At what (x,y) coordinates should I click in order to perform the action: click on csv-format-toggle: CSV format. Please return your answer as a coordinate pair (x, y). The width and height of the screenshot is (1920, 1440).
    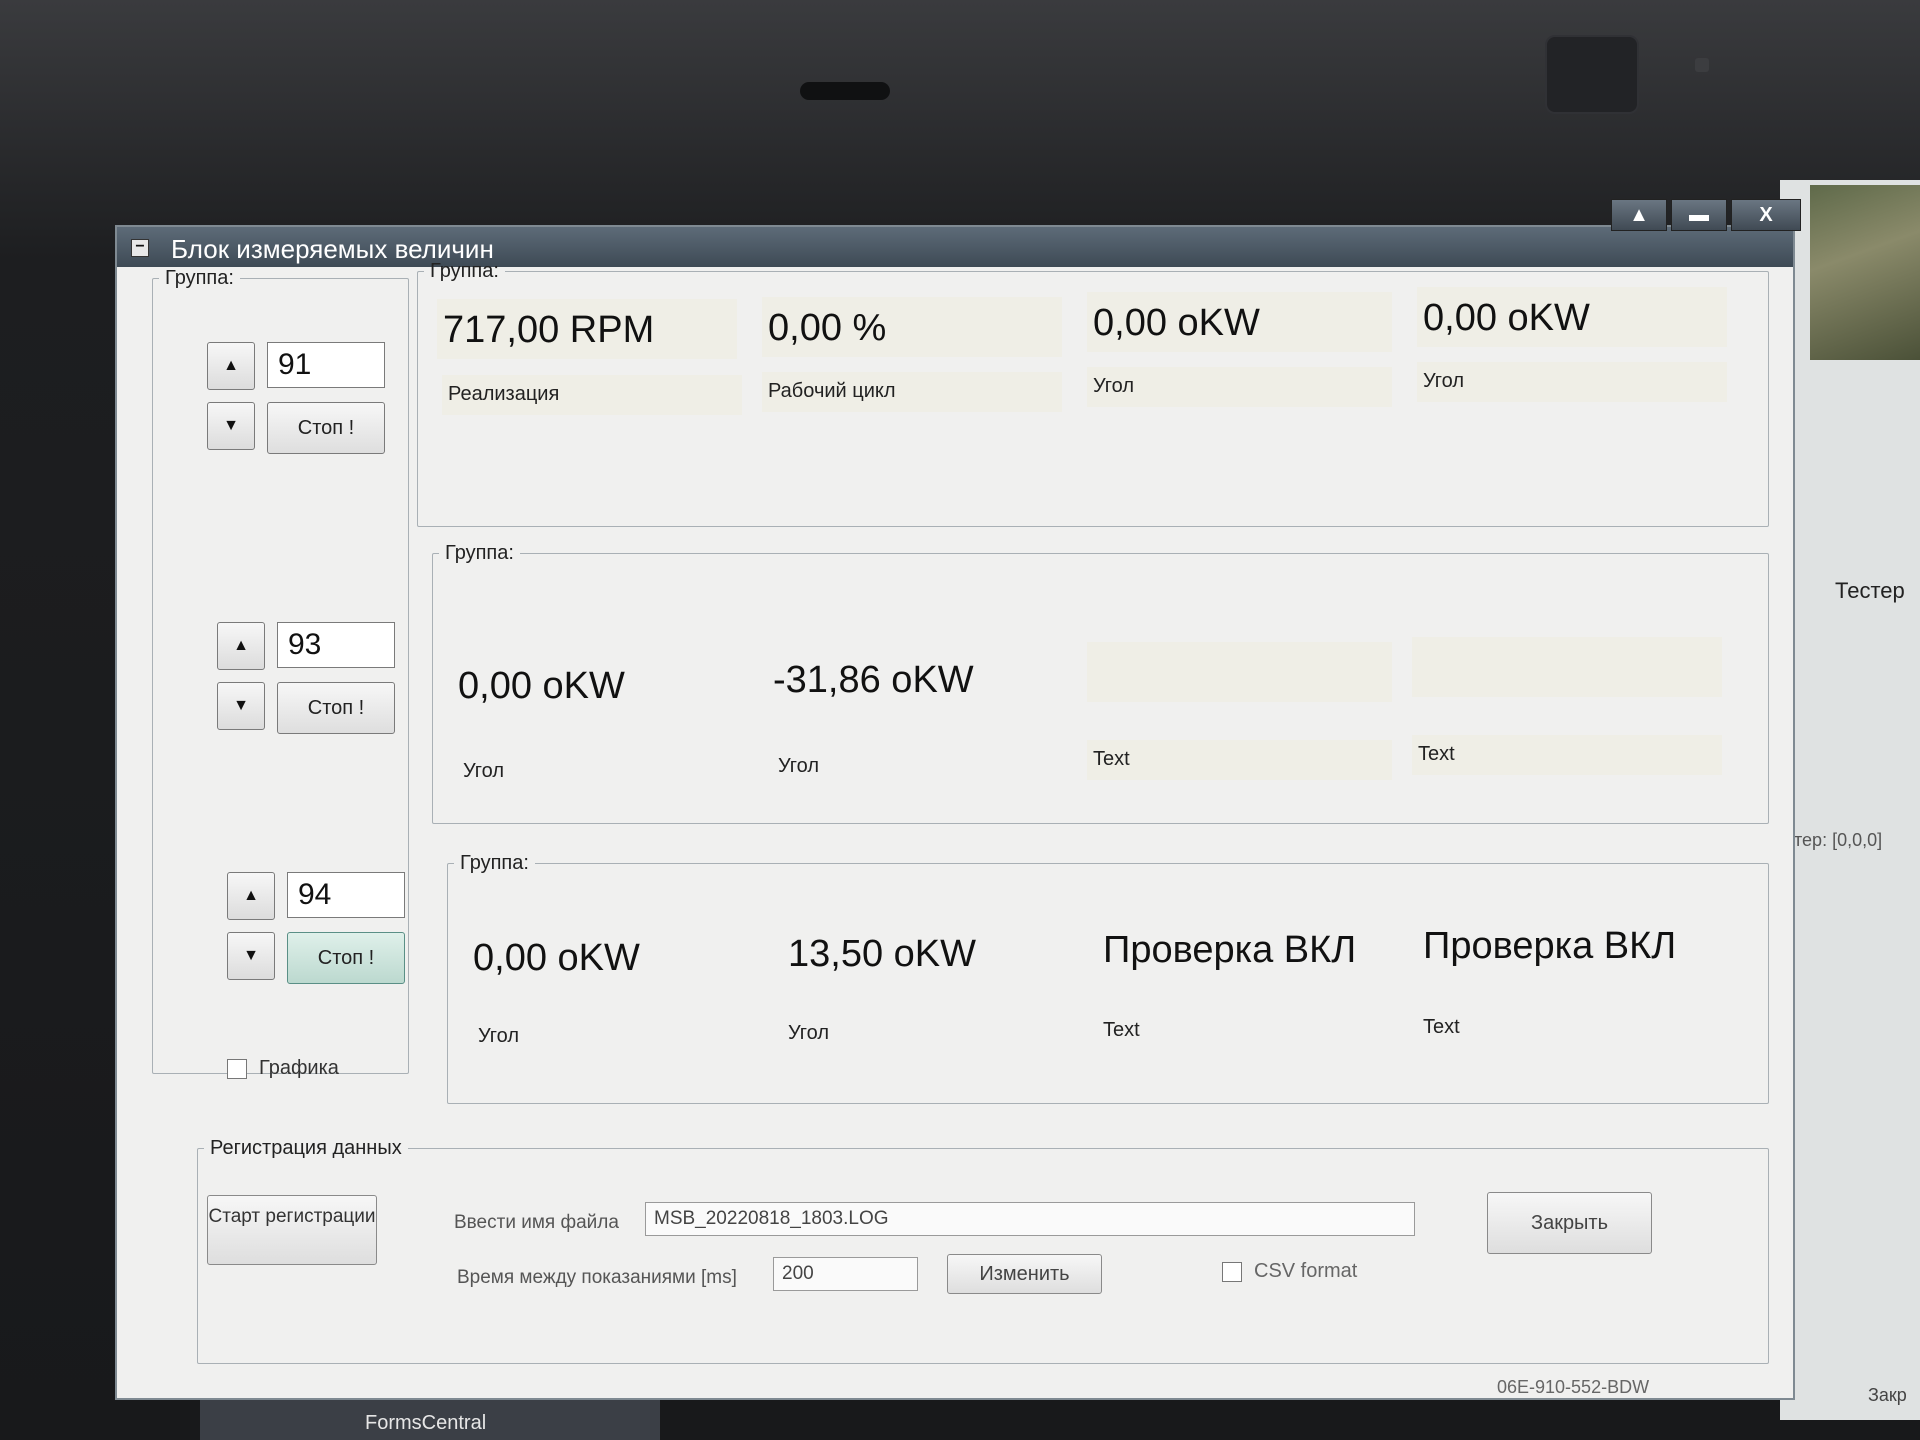
    Looking at the image, I should click on (1289, 1271).